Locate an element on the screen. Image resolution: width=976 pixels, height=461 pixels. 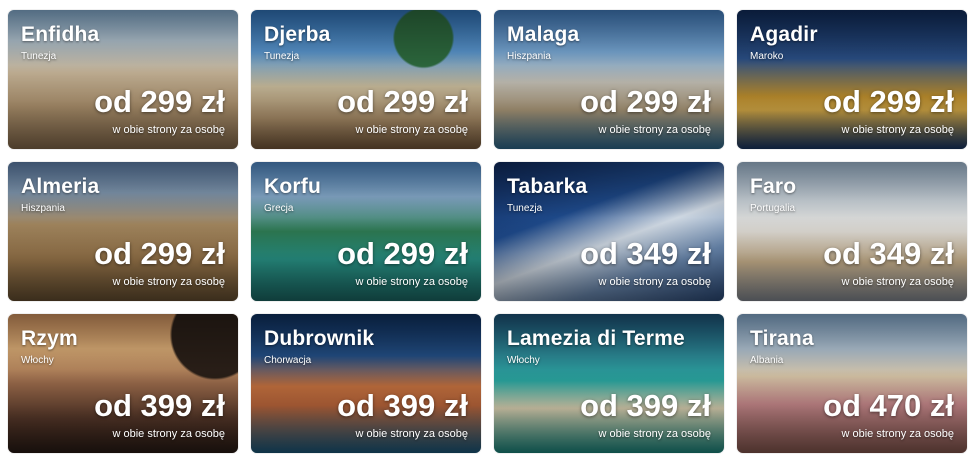
destination-city: Faro is located at coordinates (773, 186).